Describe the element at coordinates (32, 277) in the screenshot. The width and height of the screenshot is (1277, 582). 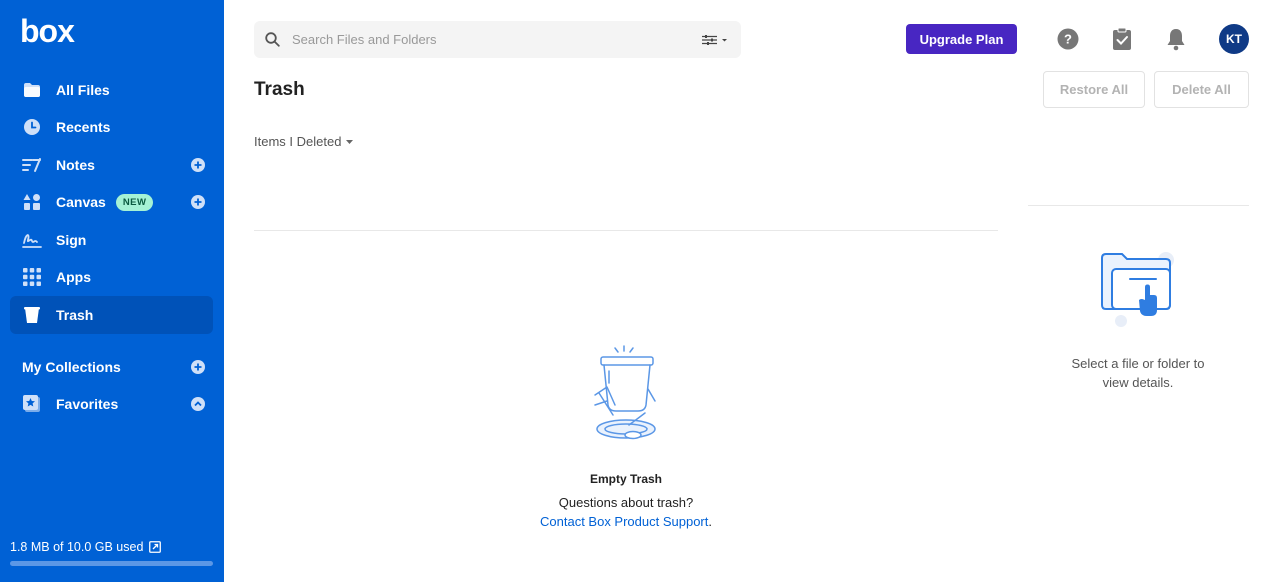
I see `grid-icon` at that location.